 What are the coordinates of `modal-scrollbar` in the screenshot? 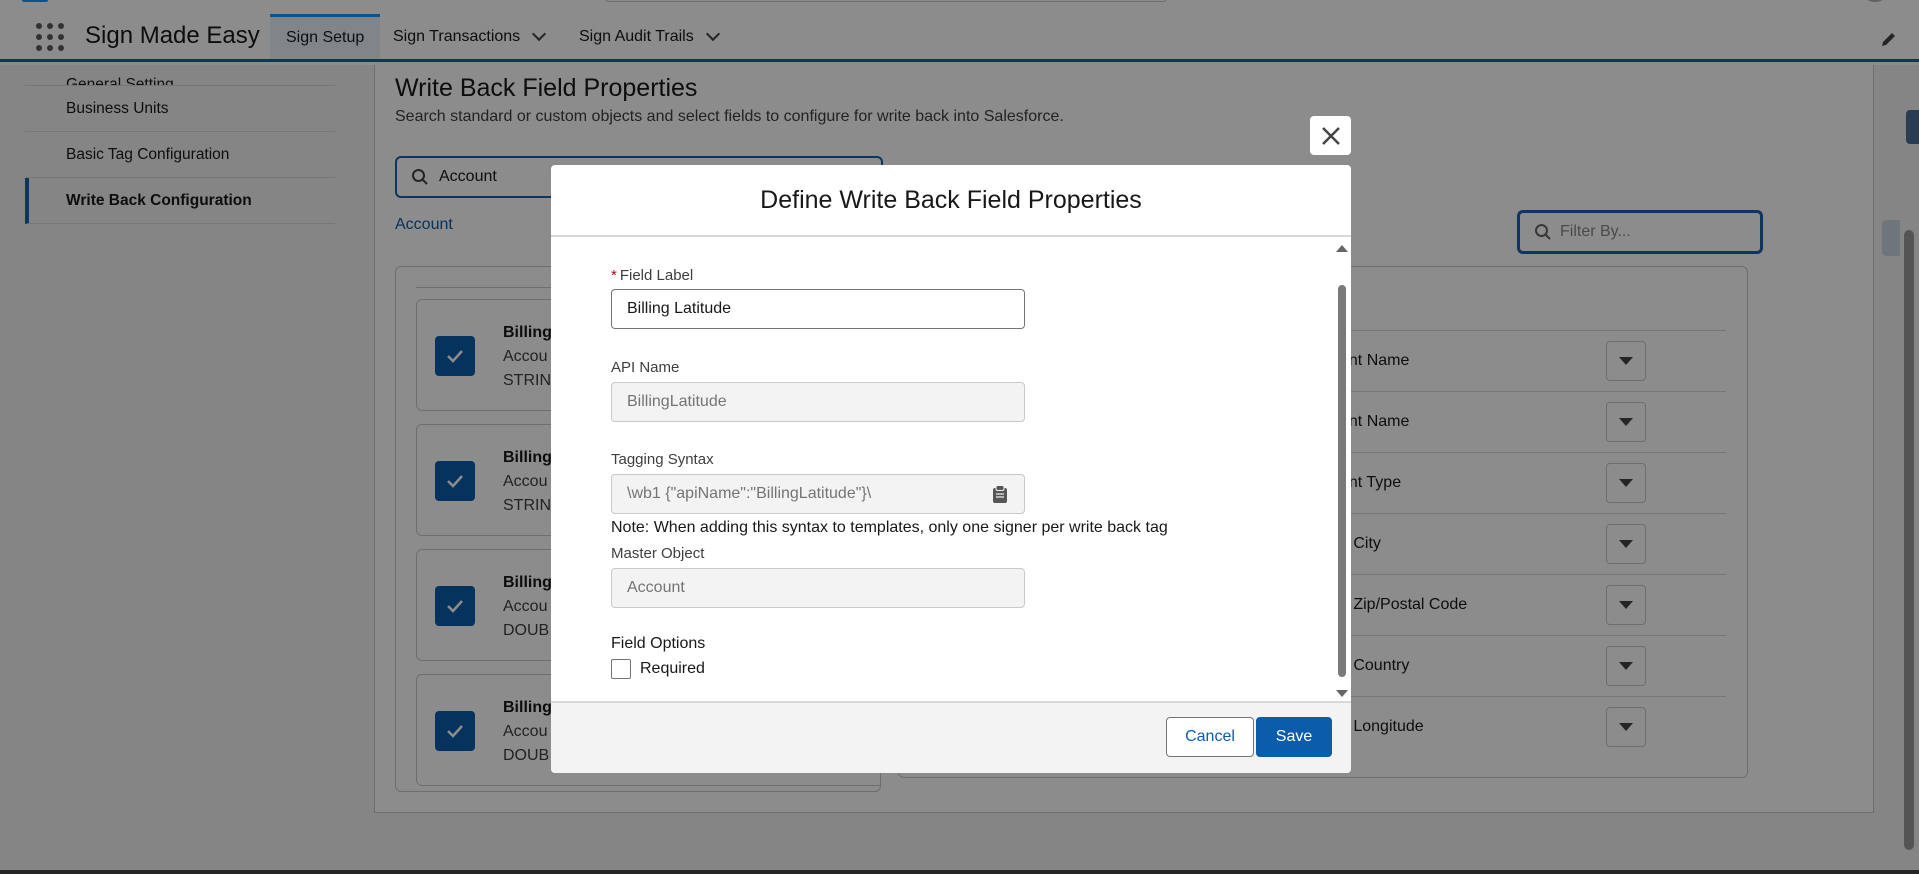 It's located at (1342, 471).